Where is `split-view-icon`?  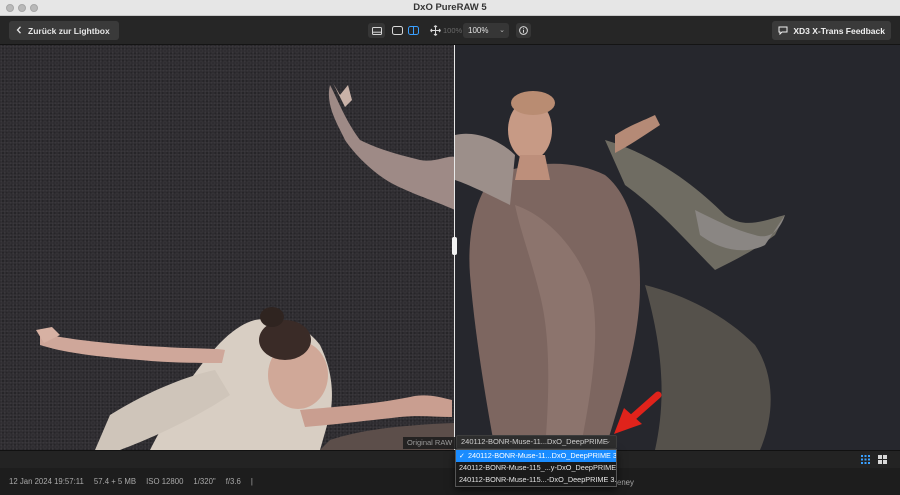
split-view-icon is located at coordinates (413, 30).